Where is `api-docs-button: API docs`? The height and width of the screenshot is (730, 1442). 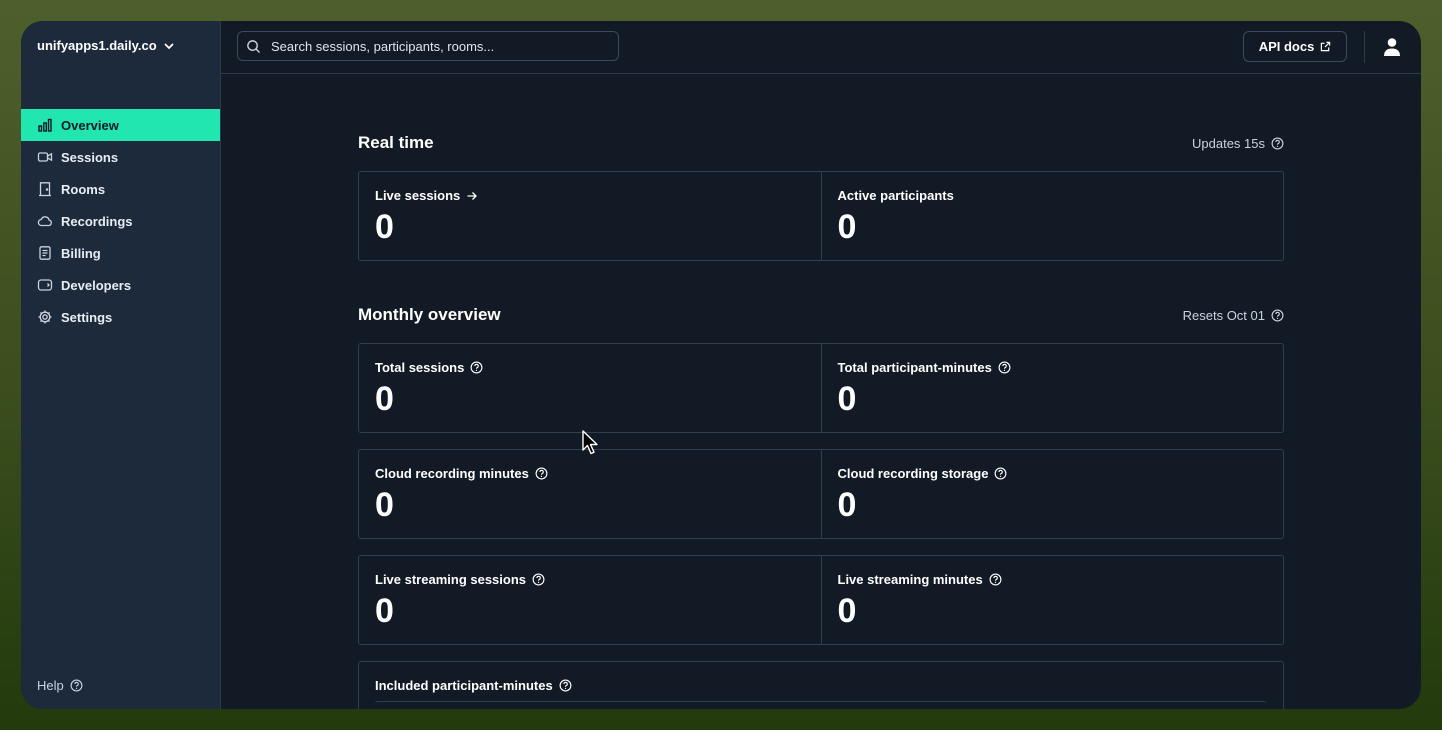
api-docs-button: API docs is located at coordinates (1295, 46).